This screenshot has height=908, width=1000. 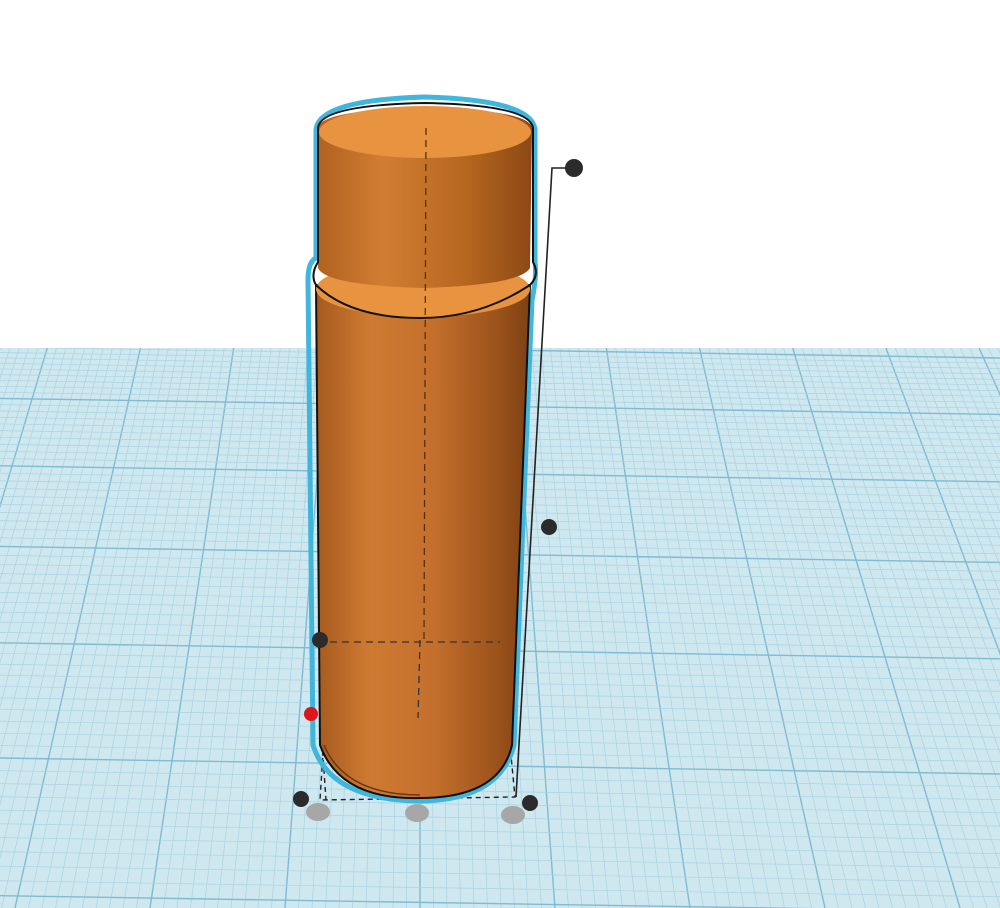 I want to click on side-height-handle, so click(x=549, y=527).